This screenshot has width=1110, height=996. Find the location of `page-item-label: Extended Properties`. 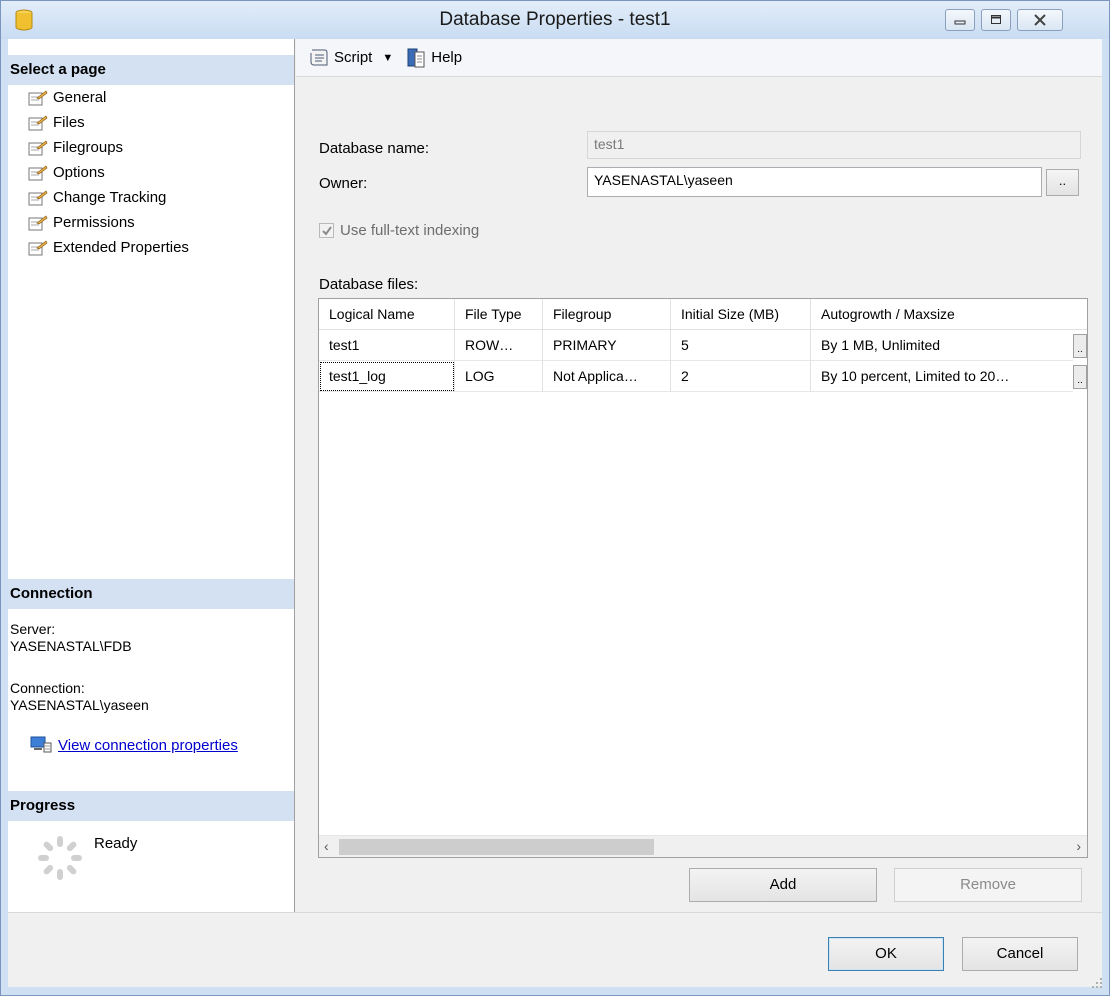

page-item-label: Extended Properties is located at coordinates (121, 247).